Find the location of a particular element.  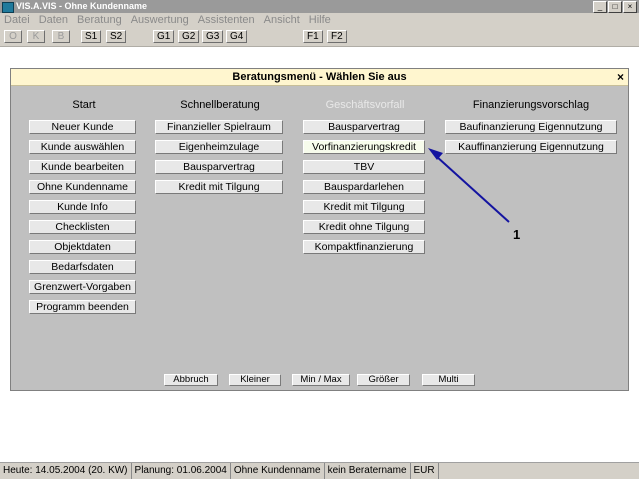

status-currency: EUR is located at coordinates (425, 471).